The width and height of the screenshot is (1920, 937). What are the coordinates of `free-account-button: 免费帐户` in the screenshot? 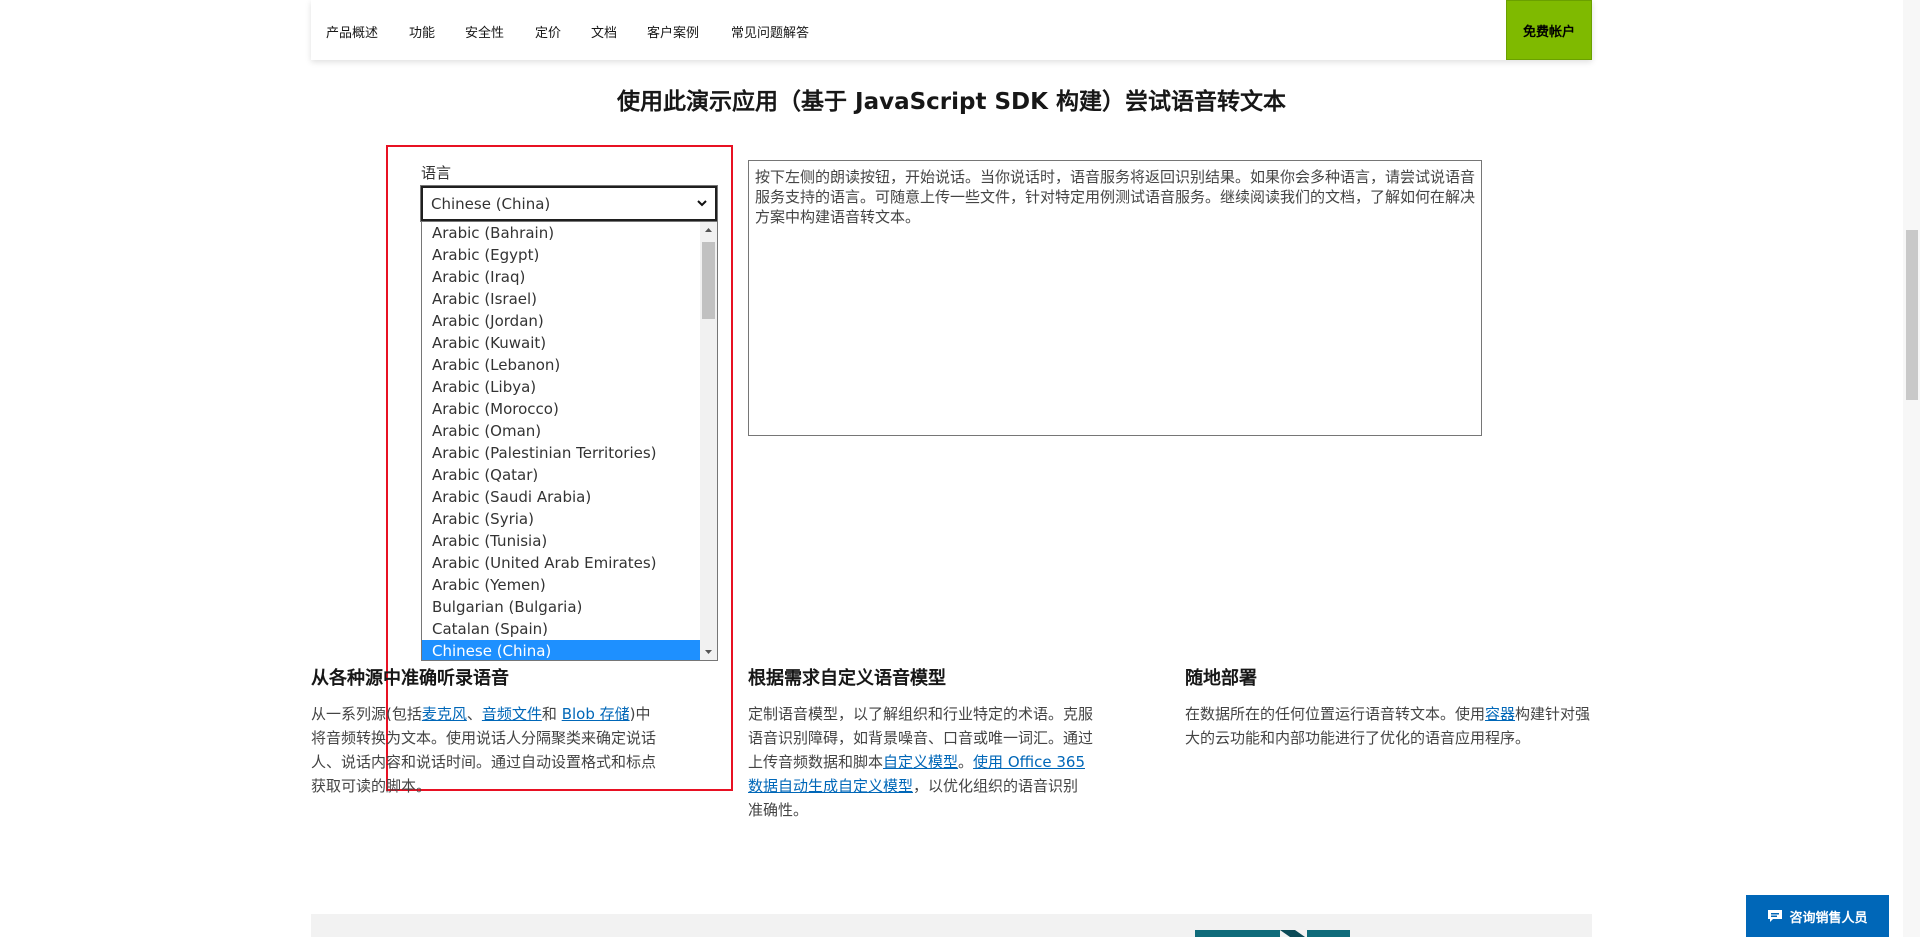 It's located at (1549, 30).